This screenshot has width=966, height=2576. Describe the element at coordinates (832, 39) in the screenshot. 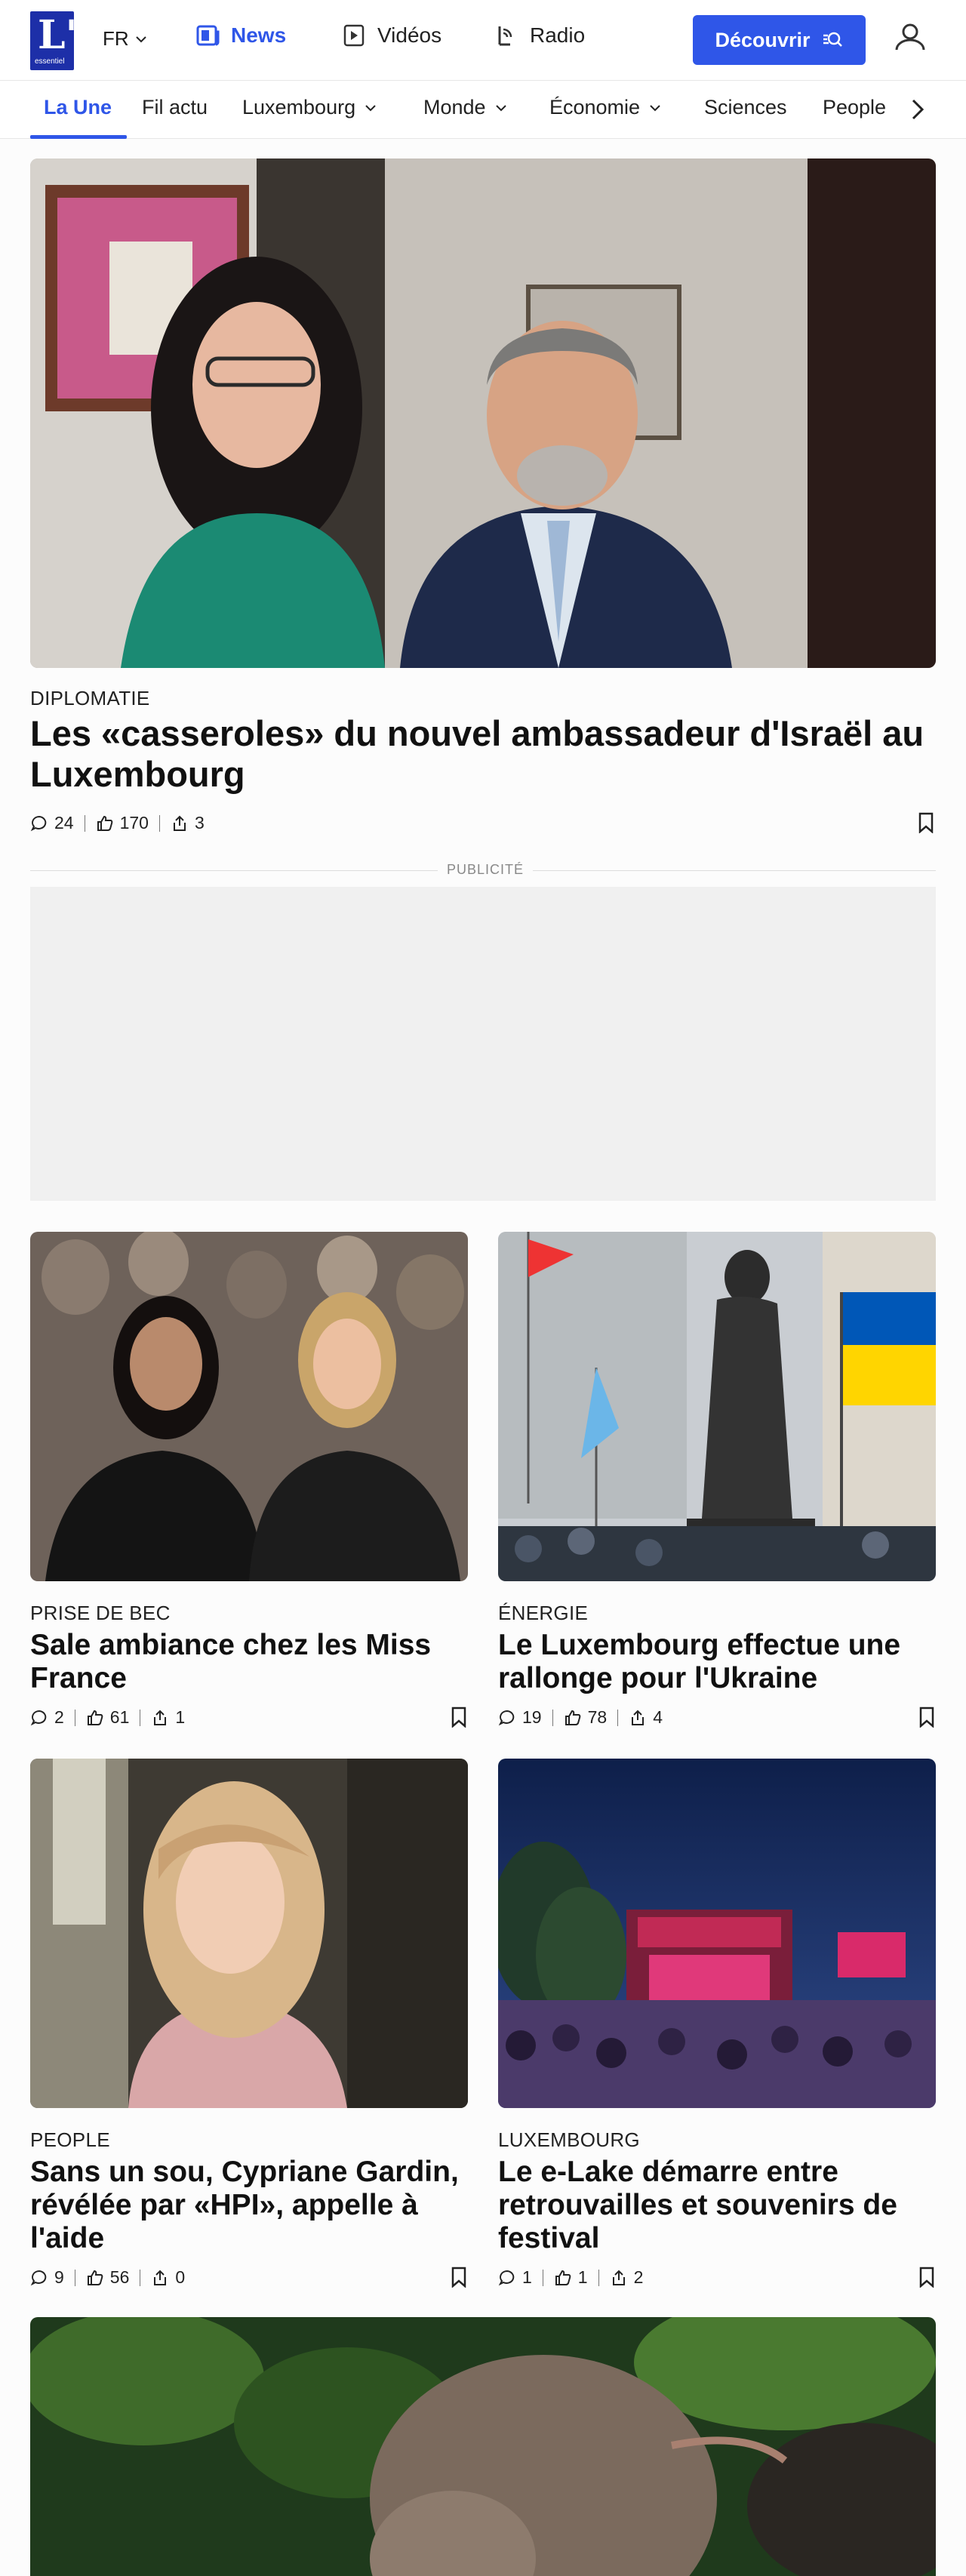

I see `search-icon` at that location.